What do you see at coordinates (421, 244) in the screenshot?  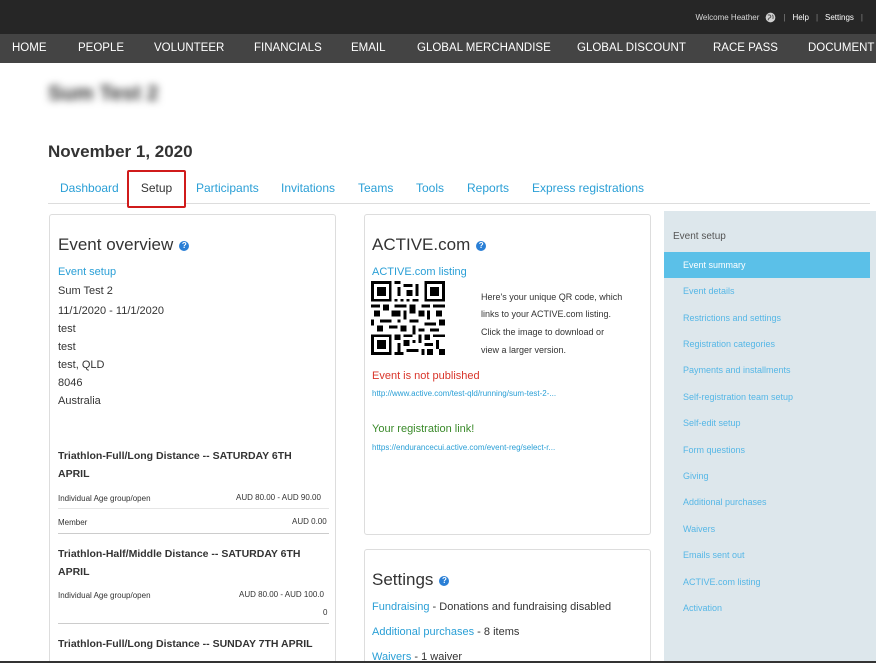 I see `active-title-text: ACTIVE.com` at bounding box center [421, 244].